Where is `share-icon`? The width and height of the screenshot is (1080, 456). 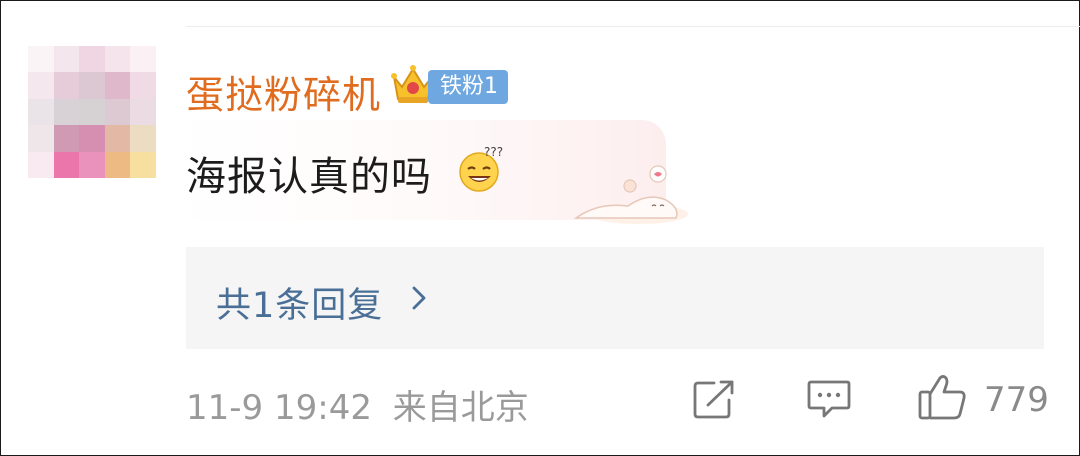 share-icon is located at coordinates (715, 399).